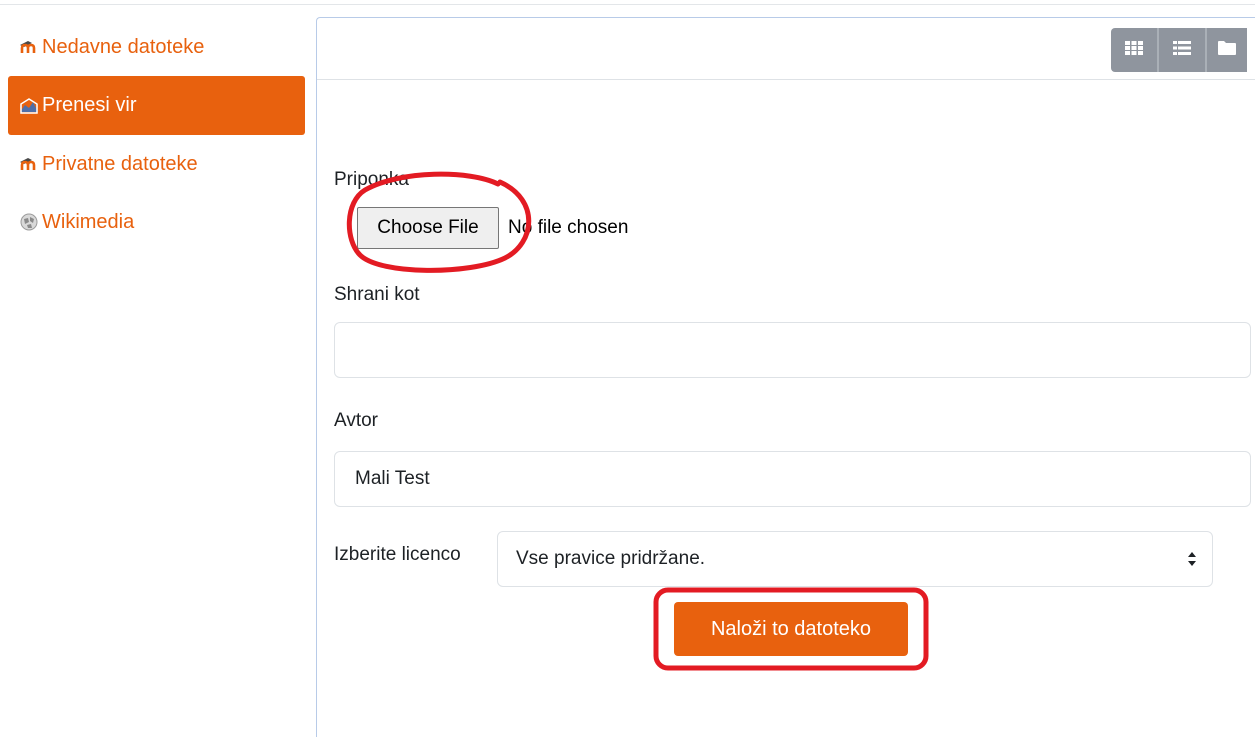 This screenshot has width=1255, height=737. I want to click on save-as-label: Shrani kot, so click(377, 294).